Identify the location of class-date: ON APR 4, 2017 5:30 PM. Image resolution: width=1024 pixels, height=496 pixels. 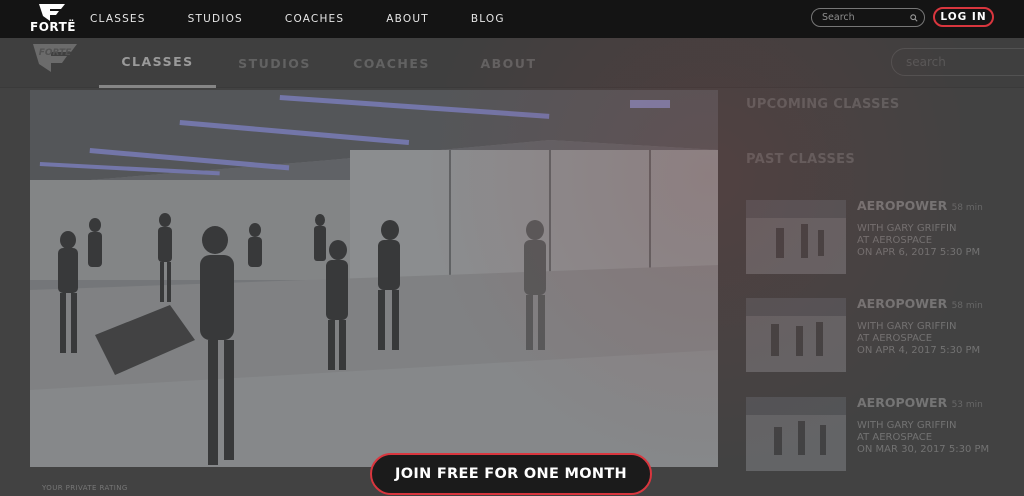
(919, 350).